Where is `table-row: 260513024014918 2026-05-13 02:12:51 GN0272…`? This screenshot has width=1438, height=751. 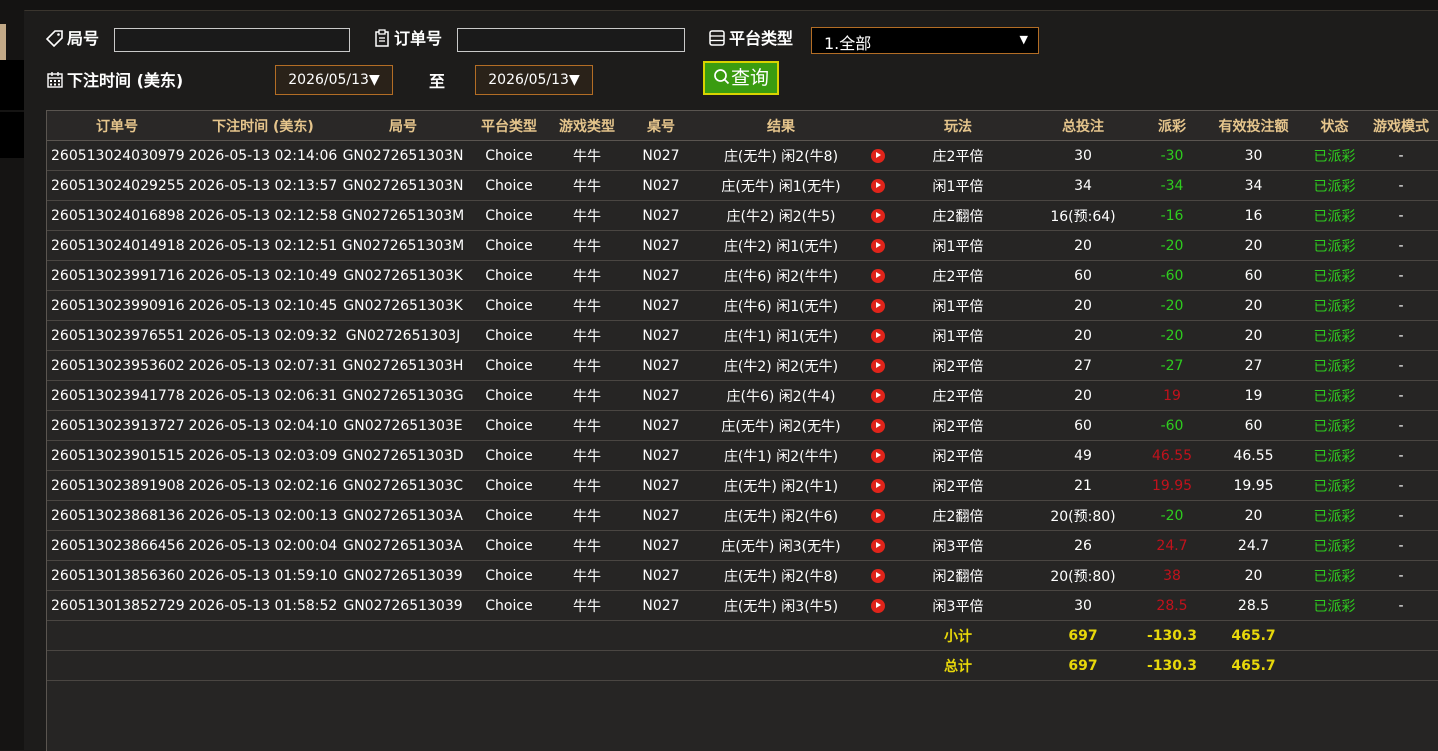 table-row: 260513024014918 2026-05-13 02:12:51 GN0272… is located at coordinates (742, 245).